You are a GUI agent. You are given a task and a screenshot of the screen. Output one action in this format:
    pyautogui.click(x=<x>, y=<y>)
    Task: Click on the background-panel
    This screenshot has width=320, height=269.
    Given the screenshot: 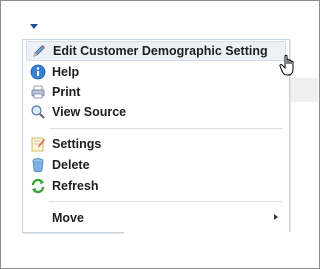 What is the action you would take?
    pyautogui.click(x=303, y=90)
    